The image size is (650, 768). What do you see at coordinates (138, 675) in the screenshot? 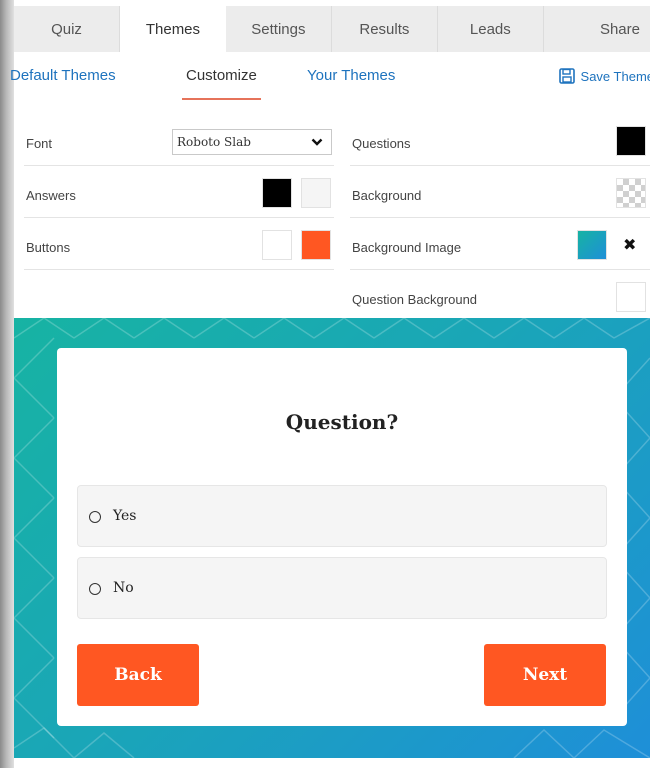
I see `back-button: Back` at bounding box center [138, 675].